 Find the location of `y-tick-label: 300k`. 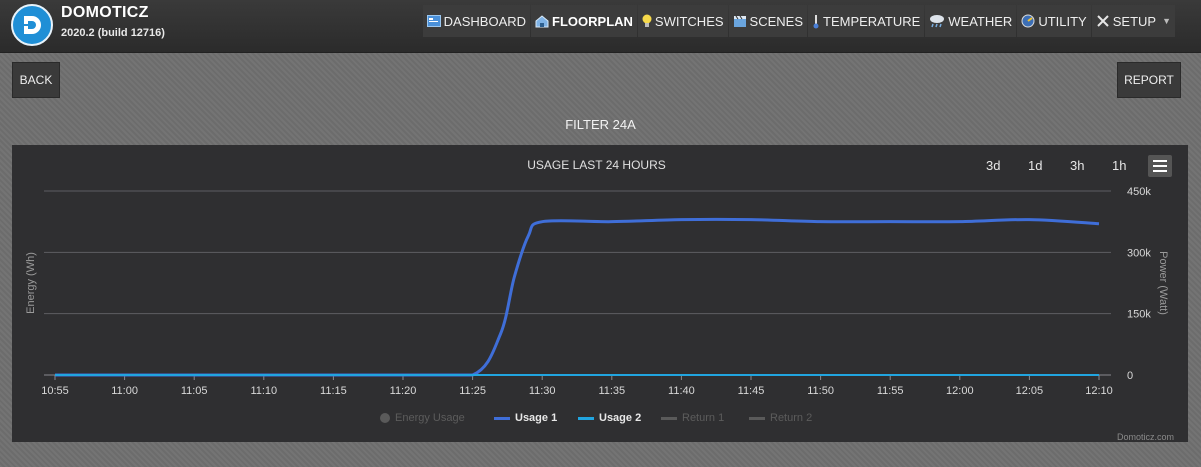

y-tick-label: 300k is located at coordinates (1139, 253).